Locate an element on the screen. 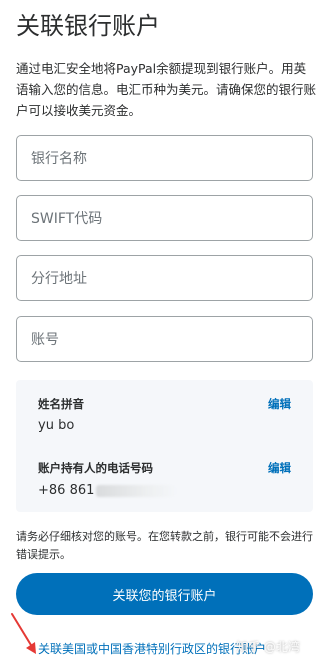 This screenshot has height=667, width=324. branch-address-field: 分行地址 is located at coordinates (164, 278).